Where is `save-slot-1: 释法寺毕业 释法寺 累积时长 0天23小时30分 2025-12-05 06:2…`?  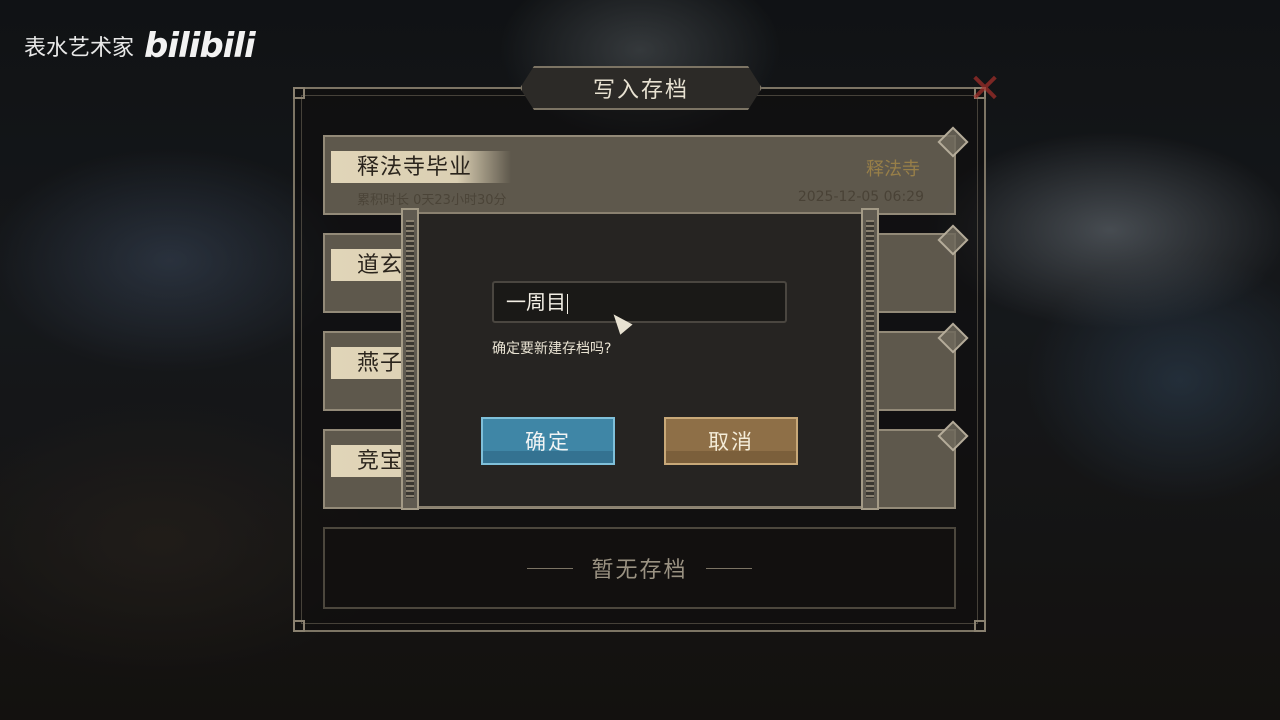
save-slot-1: 释法寺毕业 释法寺 累积时长 0天23小时30分 2025-12-05 06:2… is located at coordinates (646, 170).